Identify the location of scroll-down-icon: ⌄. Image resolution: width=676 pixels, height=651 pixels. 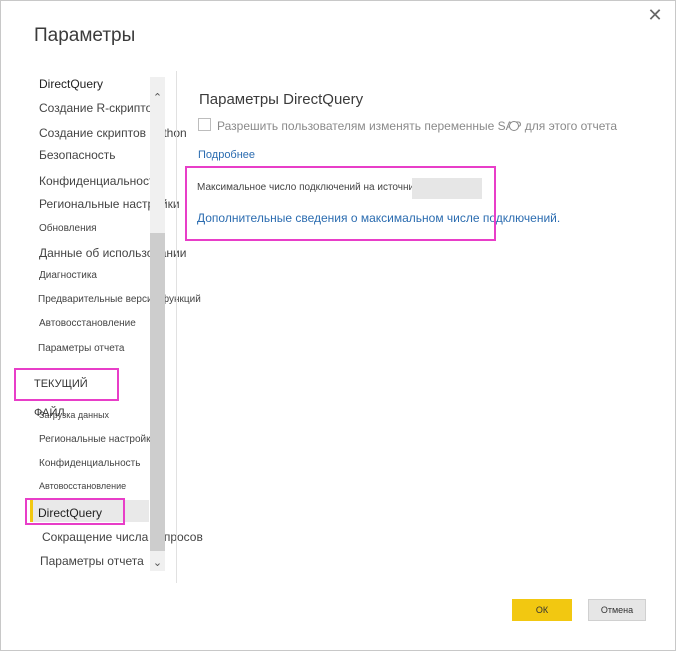
(157, 563).